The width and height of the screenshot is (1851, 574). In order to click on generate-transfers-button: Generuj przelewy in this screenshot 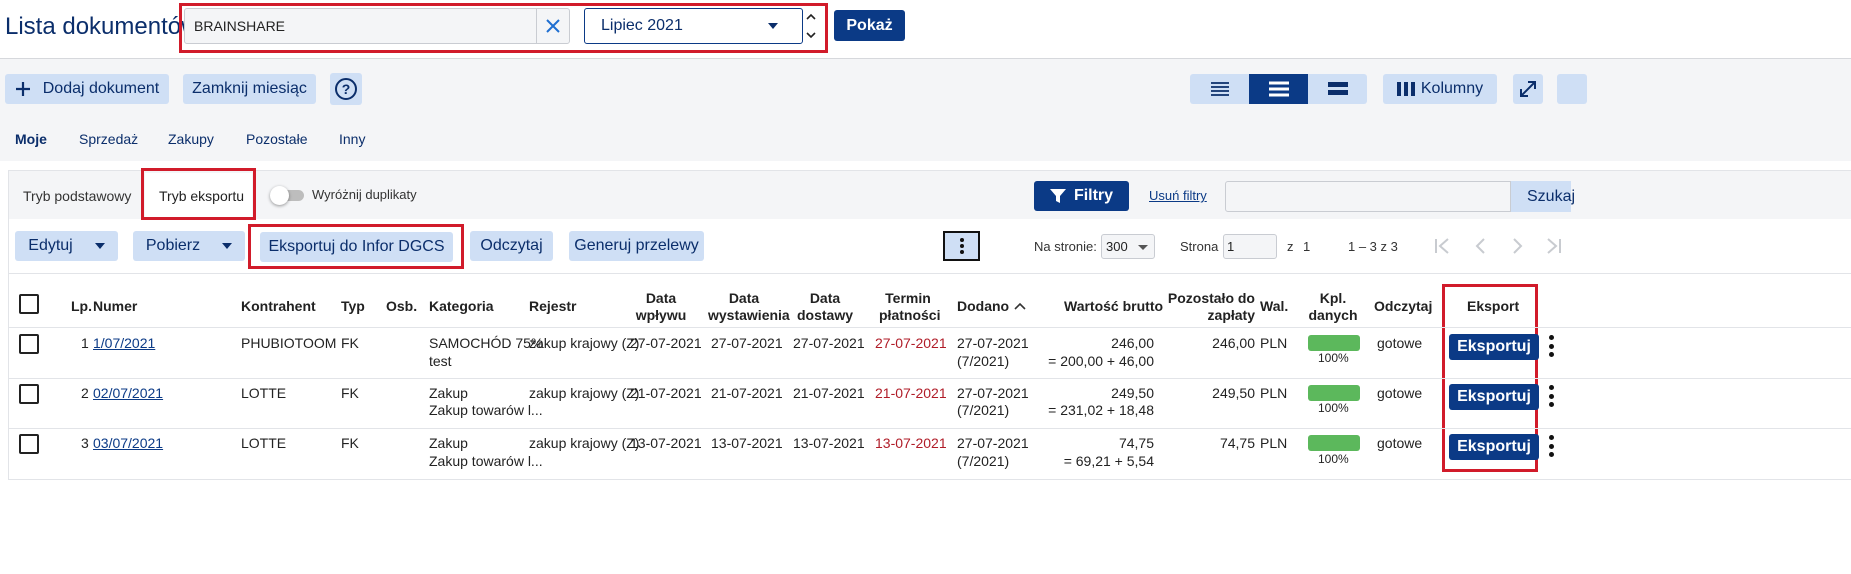, I will do `click(636, 246)`.